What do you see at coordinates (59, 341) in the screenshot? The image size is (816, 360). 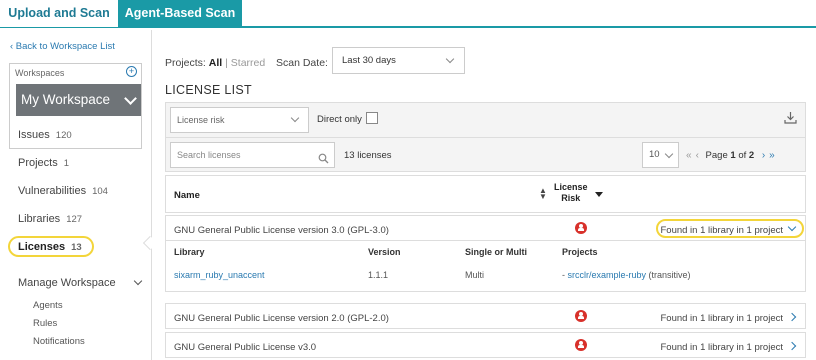 I see `sidebar-item-notifications: Notifications` at bounding box center [59, 341].